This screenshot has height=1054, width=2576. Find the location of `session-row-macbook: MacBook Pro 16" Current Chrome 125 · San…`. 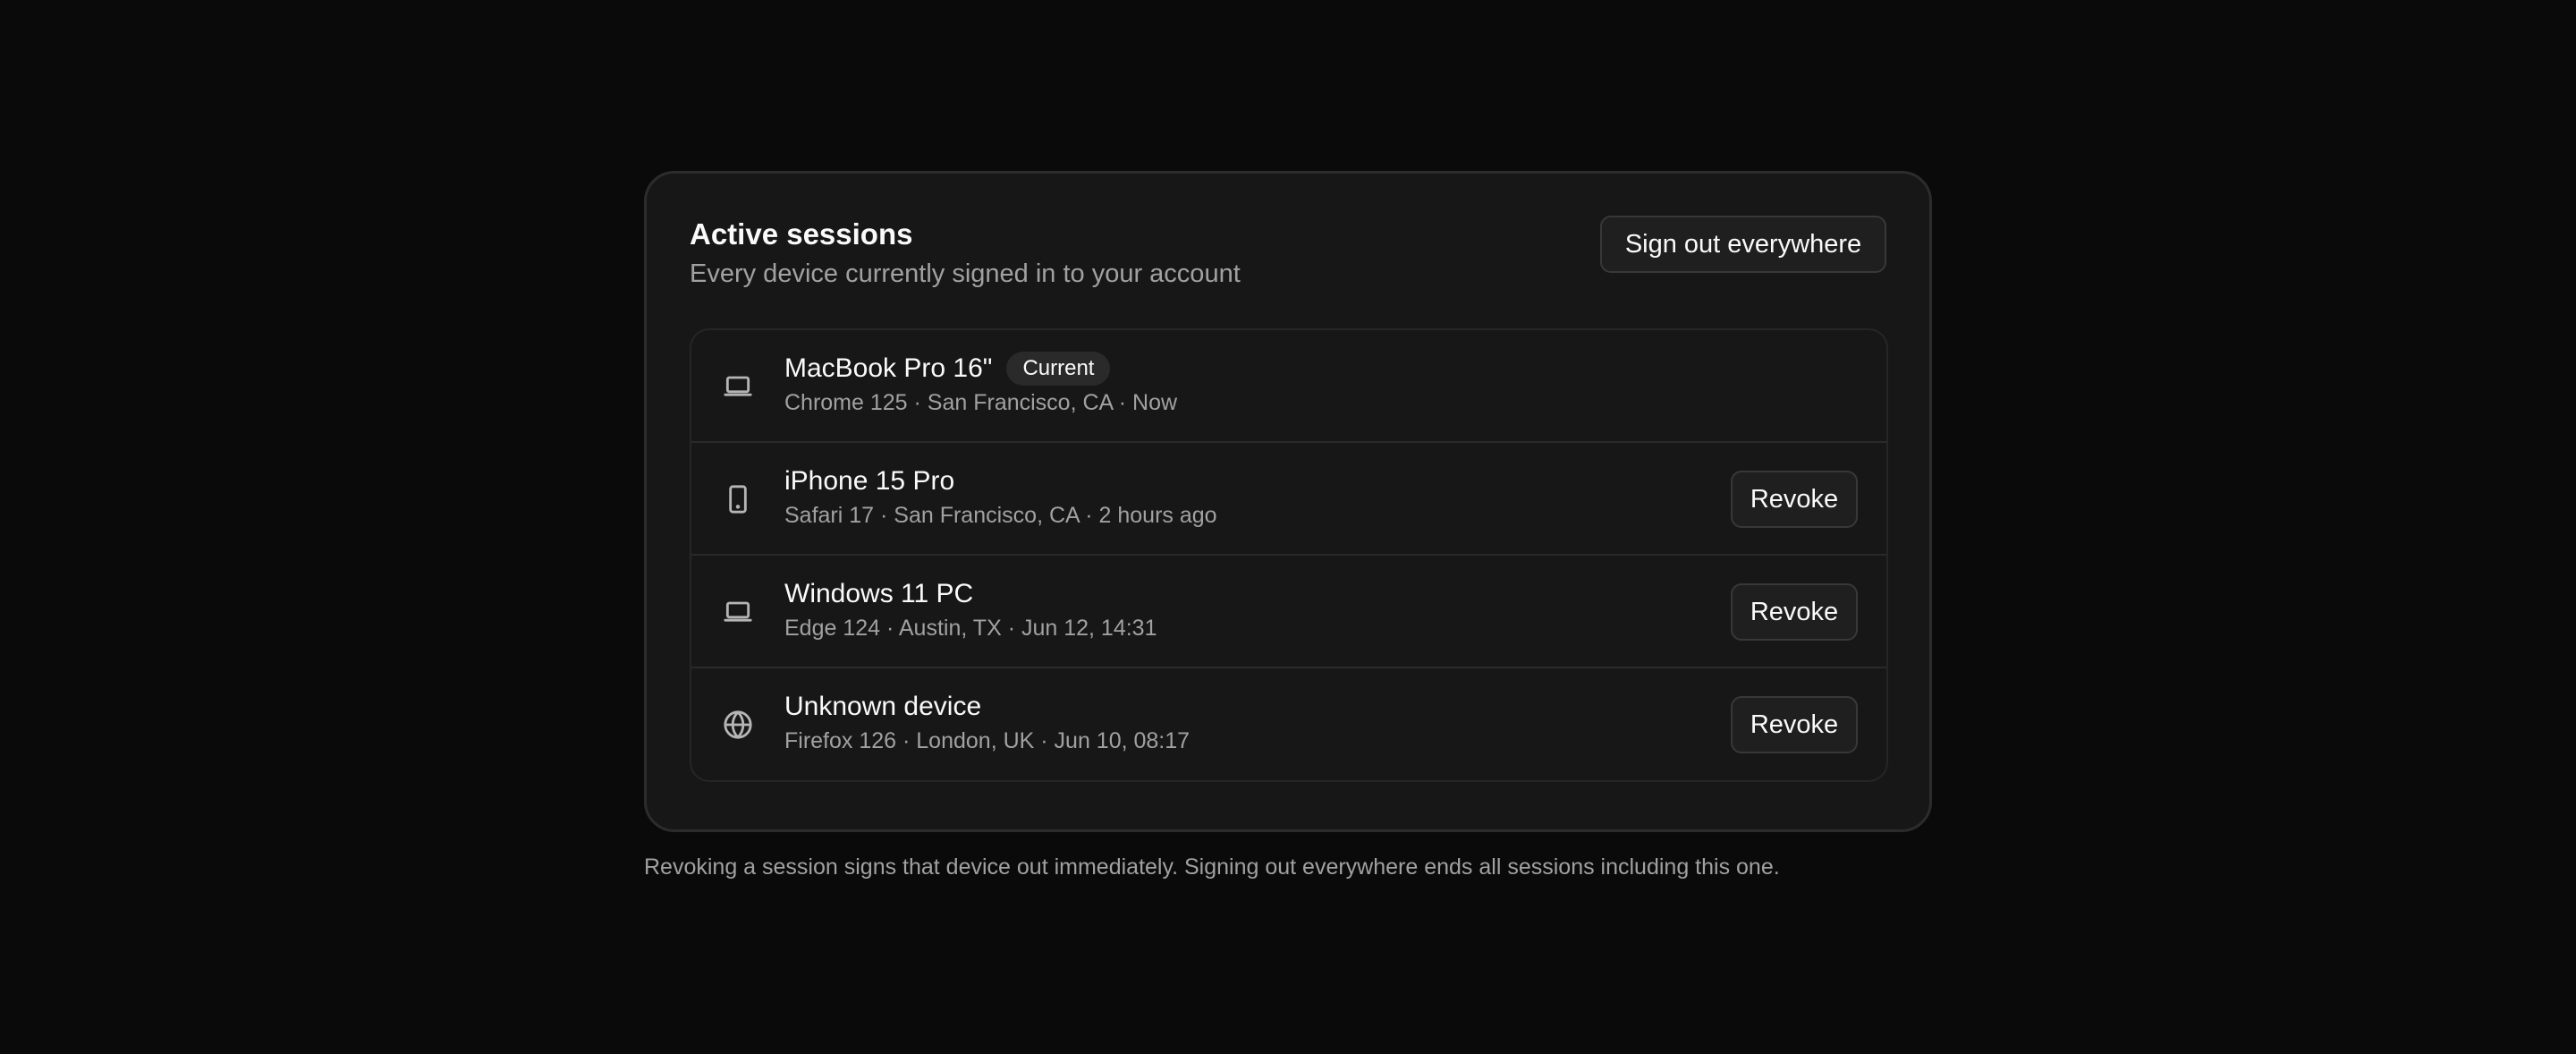

session-row-macbook: MacBook Pro 16" Current Chrome 125 · San… is located at coordinates (1288, 386).